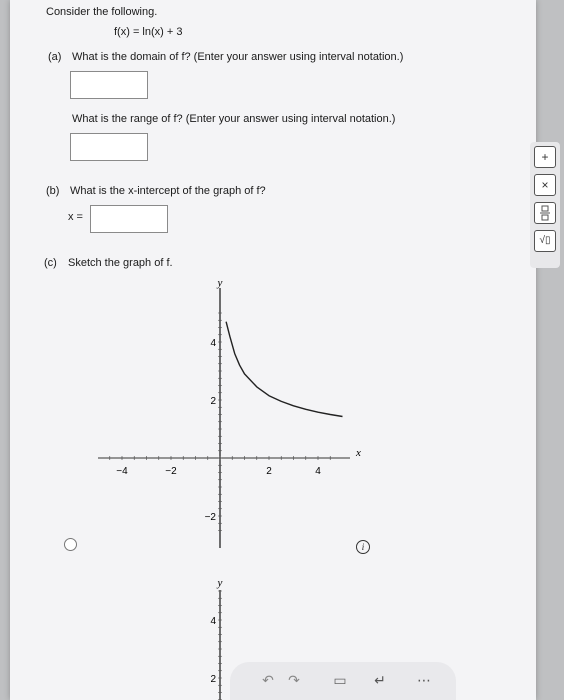 The width and height of the screenshot is (564, 700). I want to click on x-intercept-answer-input, so click(129, 219).